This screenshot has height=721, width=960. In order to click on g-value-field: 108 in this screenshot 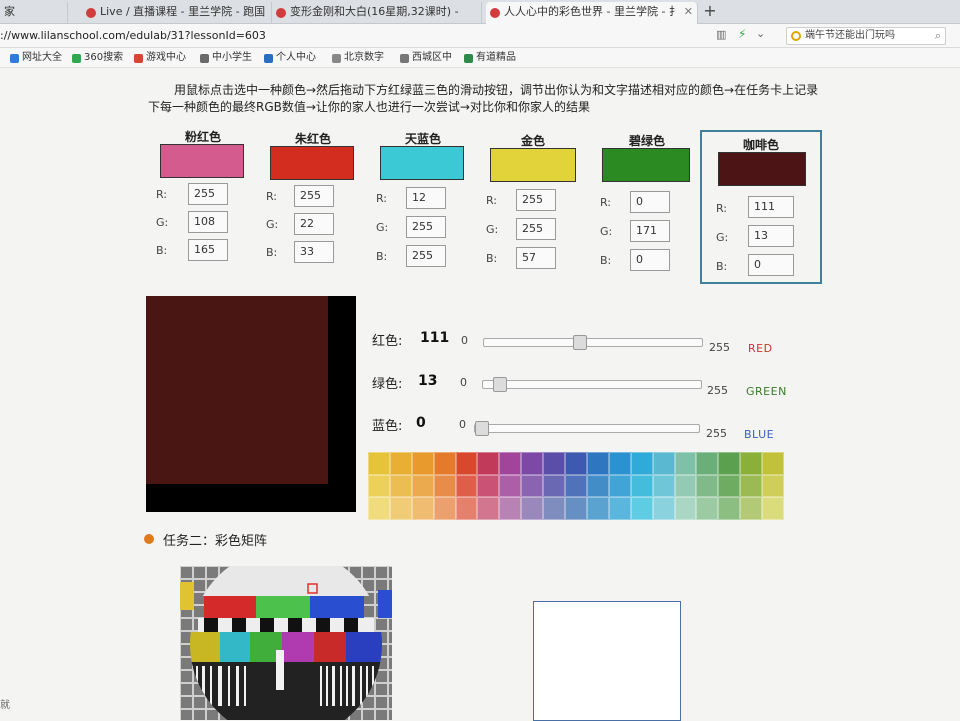, I will do `click(208, 222)`.